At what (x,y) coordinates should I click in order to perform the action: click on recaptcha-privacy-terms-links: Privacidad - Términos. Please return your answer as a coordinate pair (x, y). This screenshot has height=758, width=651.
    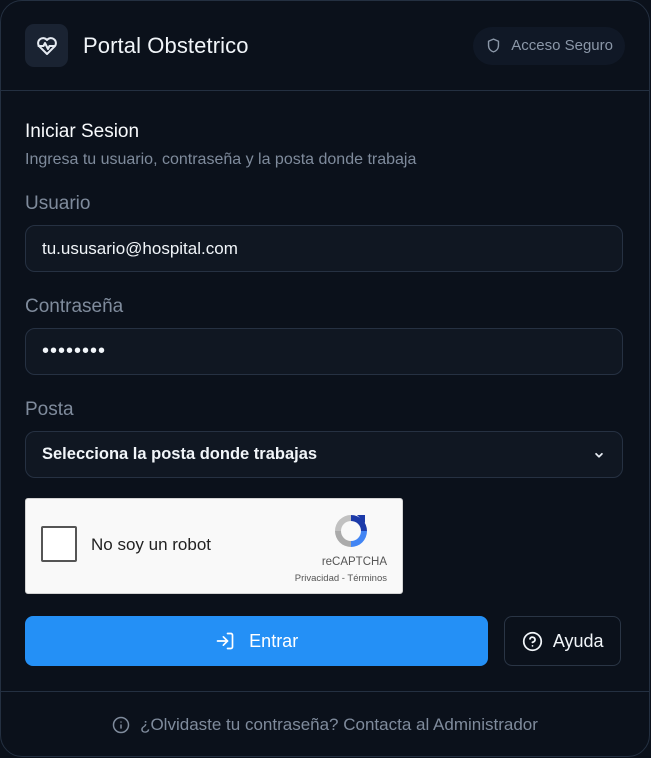
    Looking at the image, I should click on (341, 578).